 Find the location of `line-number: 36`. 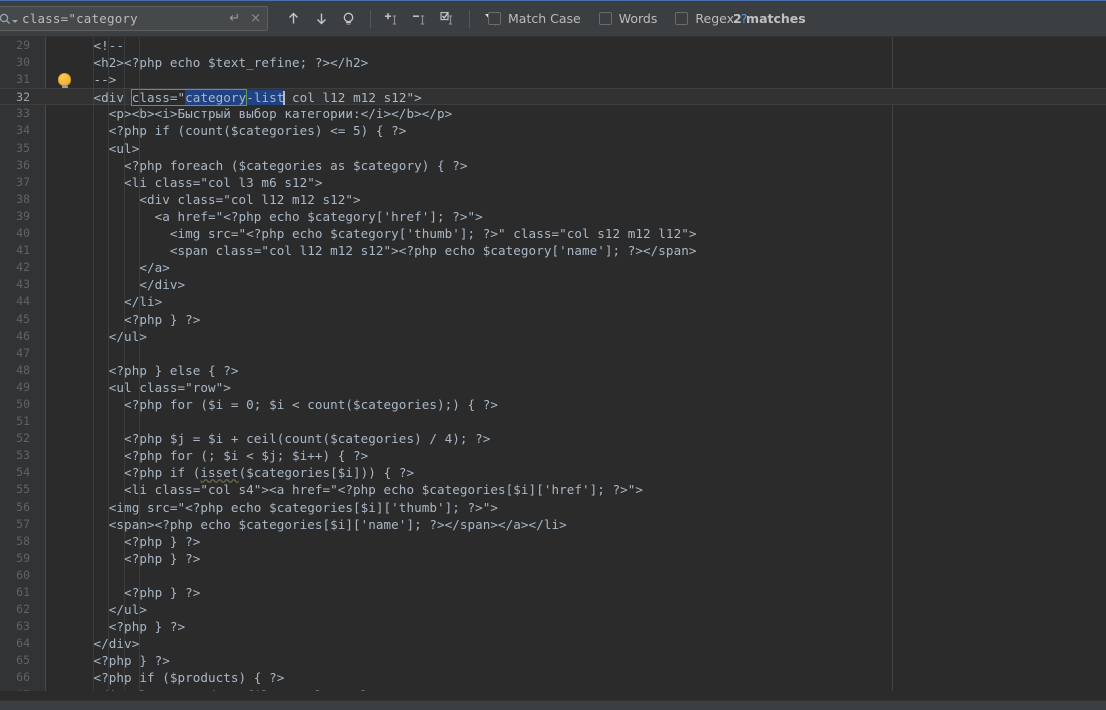

line-number: 36 is located at coordinates (23, 164).